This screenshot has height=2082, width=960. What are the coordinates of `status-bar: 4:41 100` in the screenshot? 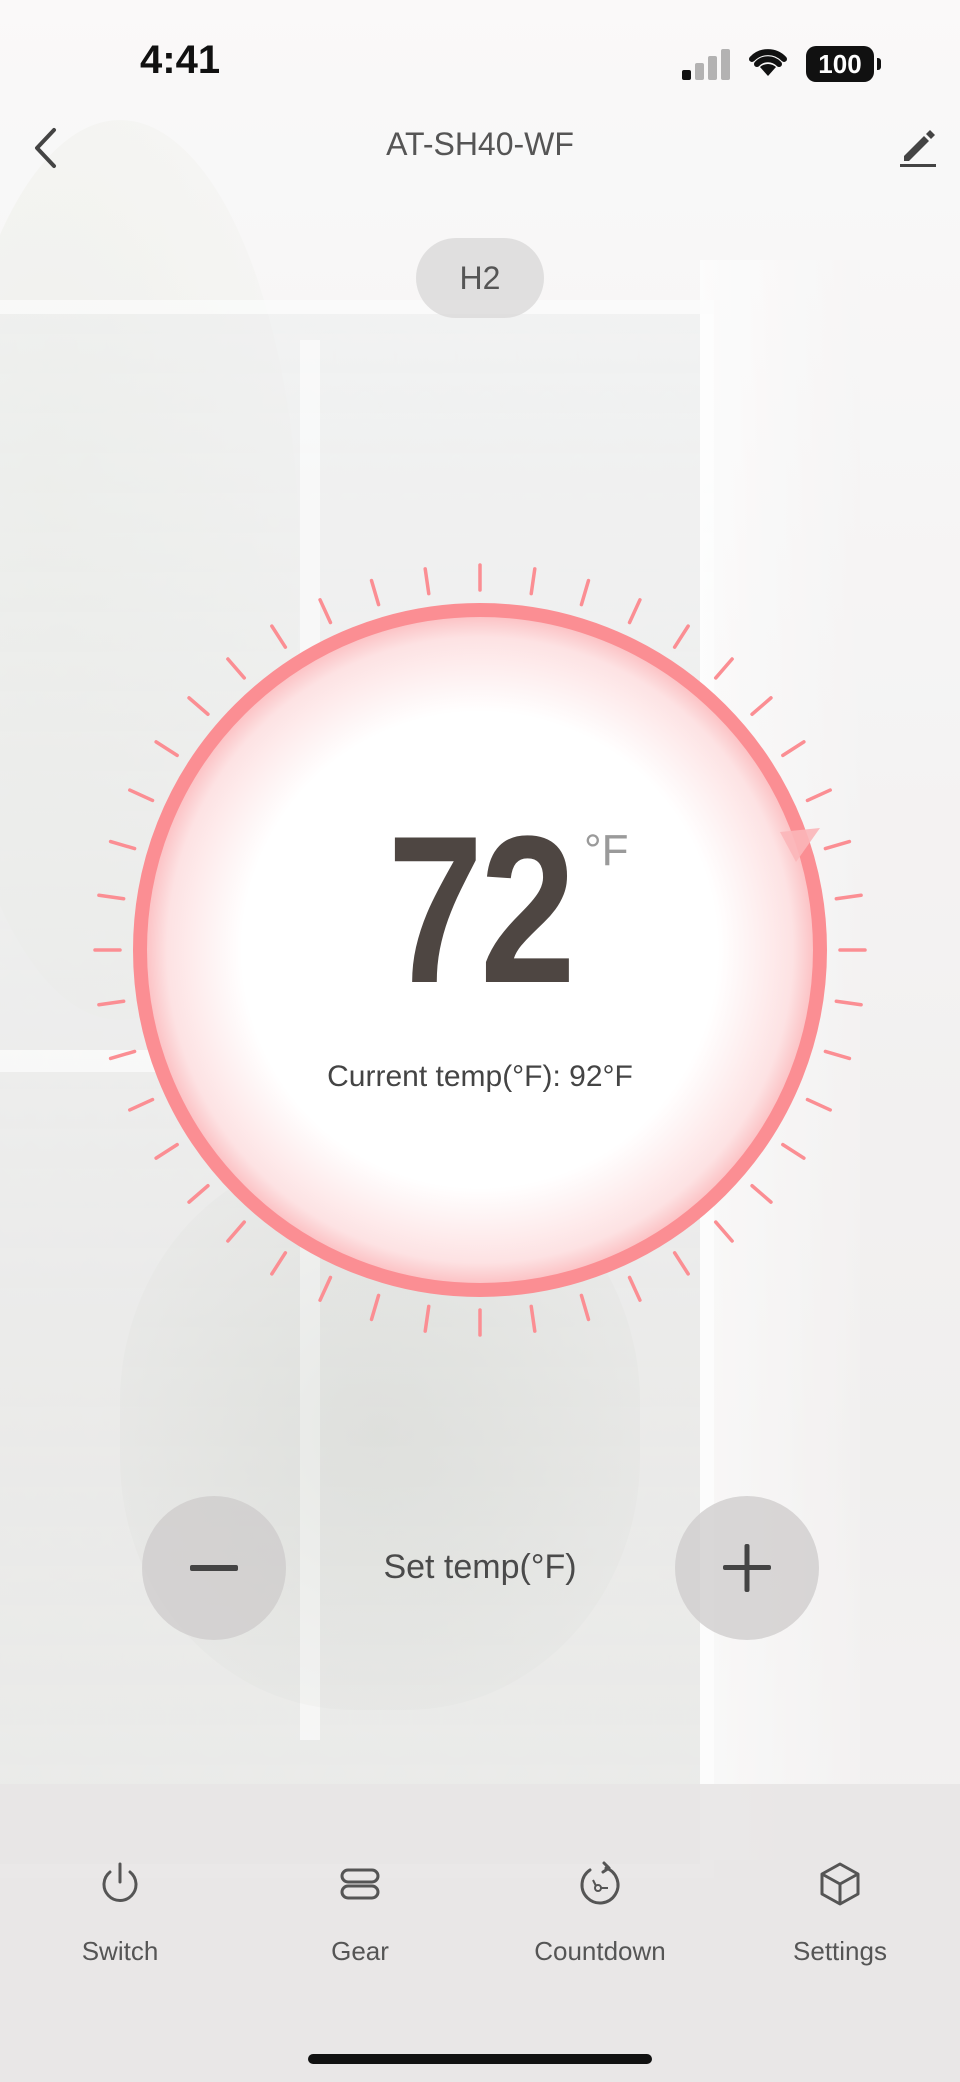 It's located at (480, 60).